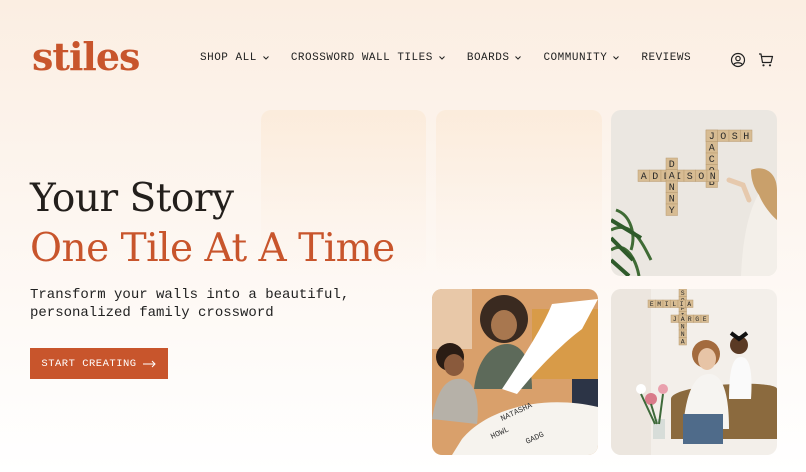  What do you see at coordinates (738, 60) in the screenshot?
I see `account-icon` at bounding box center [738, 60].